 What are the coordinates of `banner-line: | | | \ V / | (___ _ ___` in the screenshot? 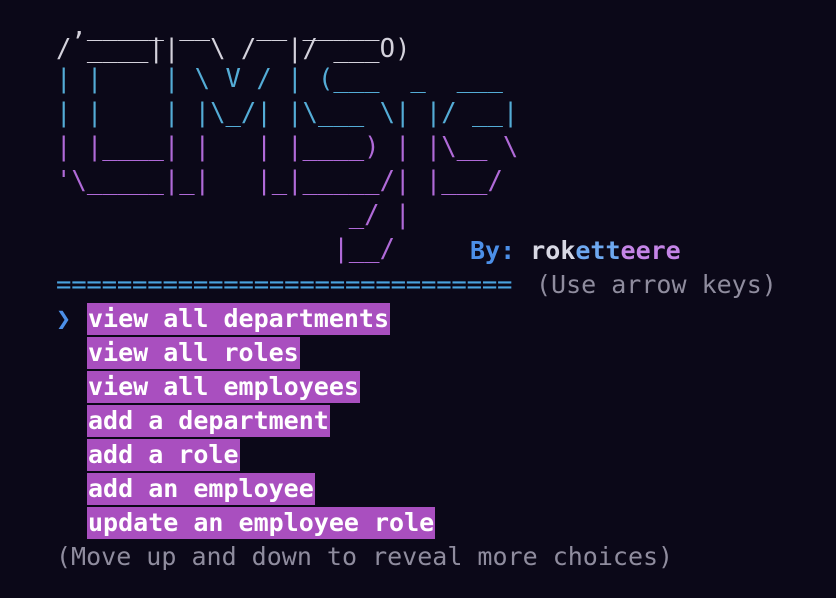 It's located at (287, 79).